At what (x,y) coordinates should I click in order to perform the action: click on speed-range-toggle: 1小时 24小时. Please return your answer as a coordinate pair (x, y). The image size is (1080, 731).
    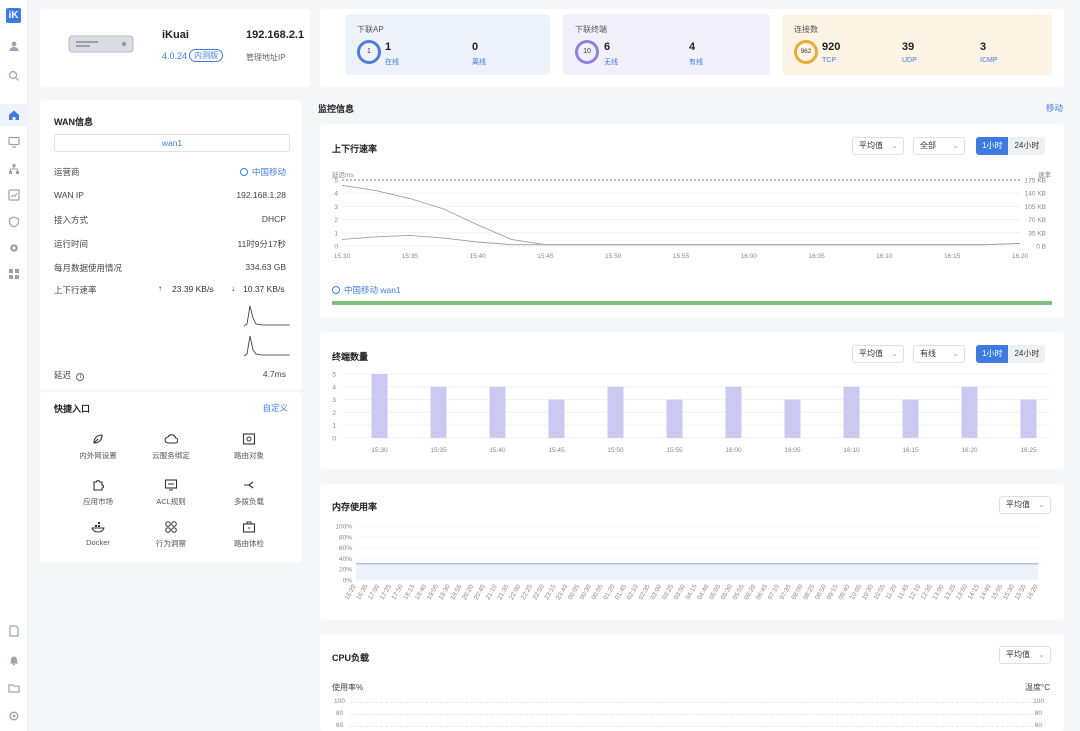
    Looking at the image, I should click on (1011, 146).